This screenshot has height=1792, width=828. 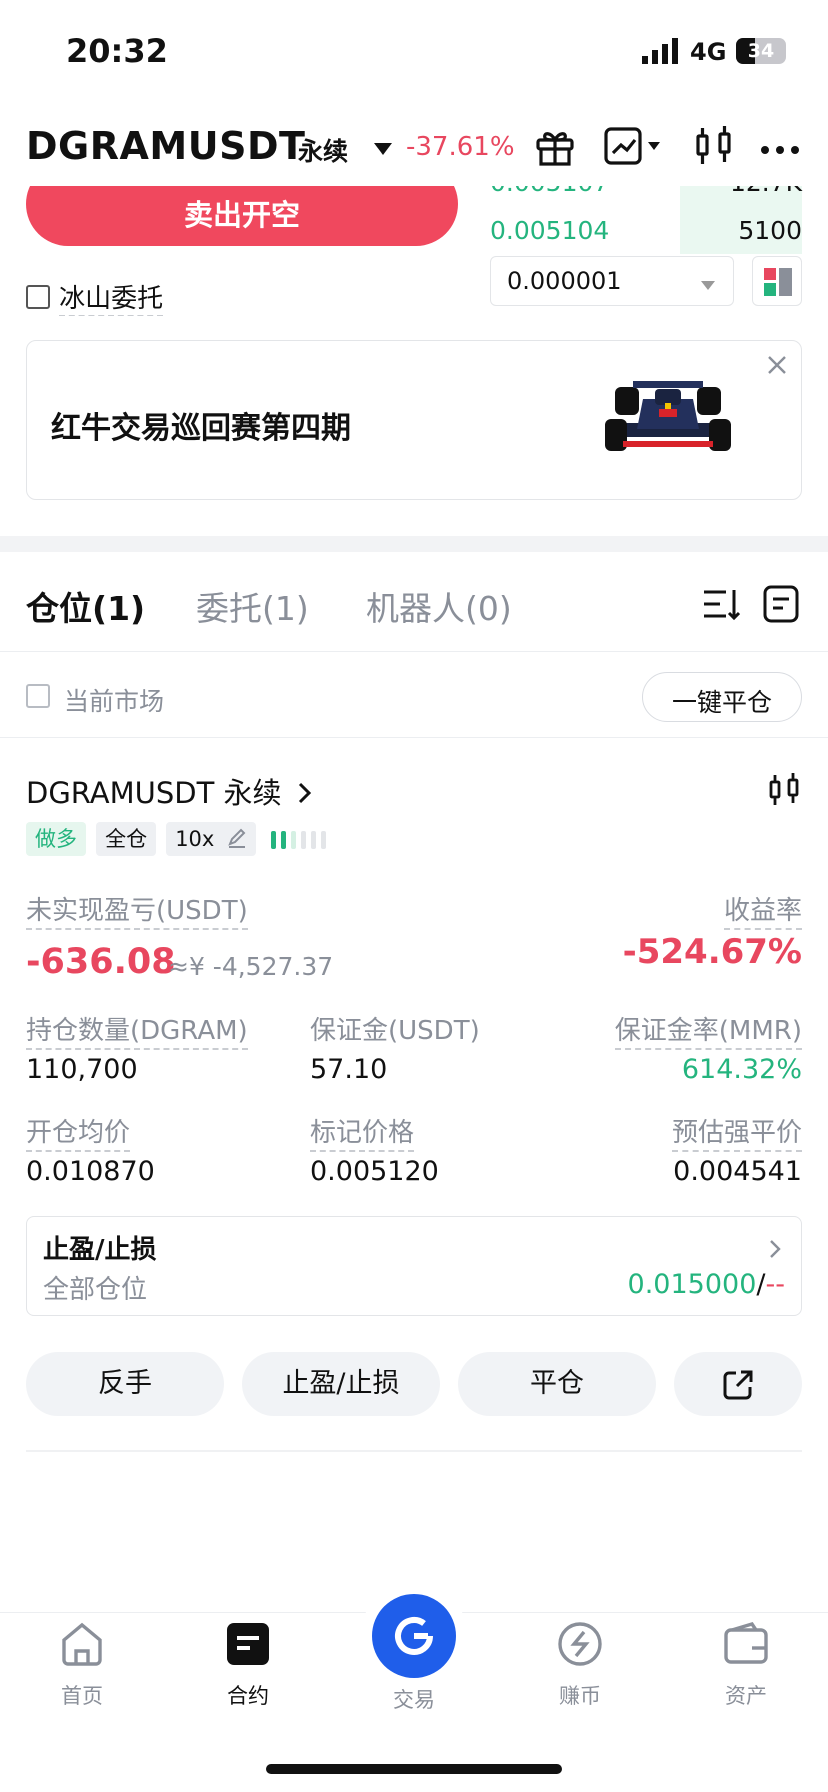 What do you see at coordinates (775, 1284) in the screenshot?
I see `stop-loss-value: --` at bounding box center [775, 1284].